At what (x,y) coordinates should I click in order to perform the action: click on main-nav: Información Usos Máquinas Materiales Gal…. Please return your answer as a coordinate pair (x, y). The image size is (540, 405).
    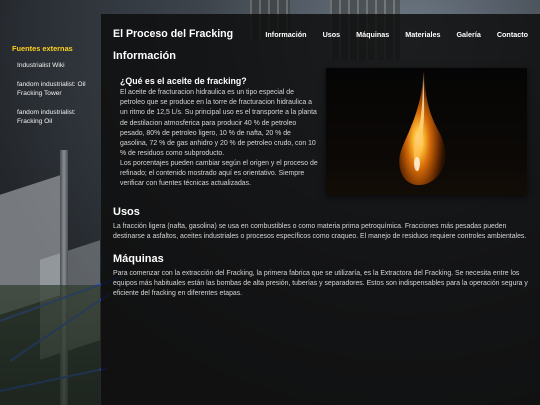
    Looking at the image, I should click on (396, 34).